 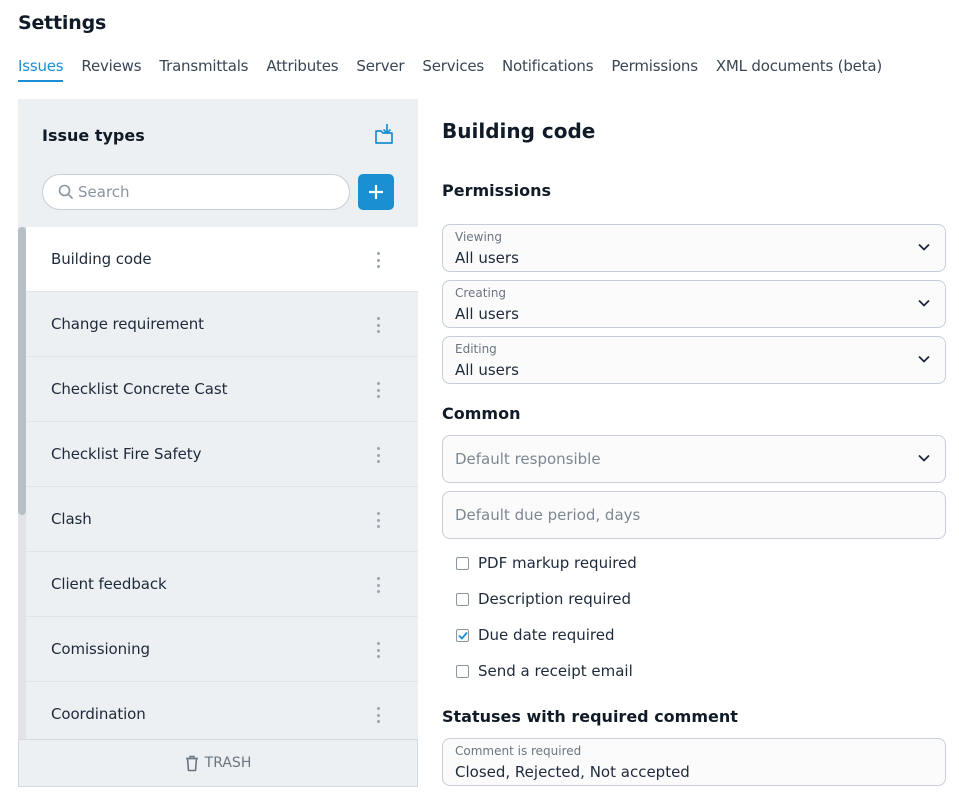 I want to click on creating-value: All users, so click(x=487, y=314).